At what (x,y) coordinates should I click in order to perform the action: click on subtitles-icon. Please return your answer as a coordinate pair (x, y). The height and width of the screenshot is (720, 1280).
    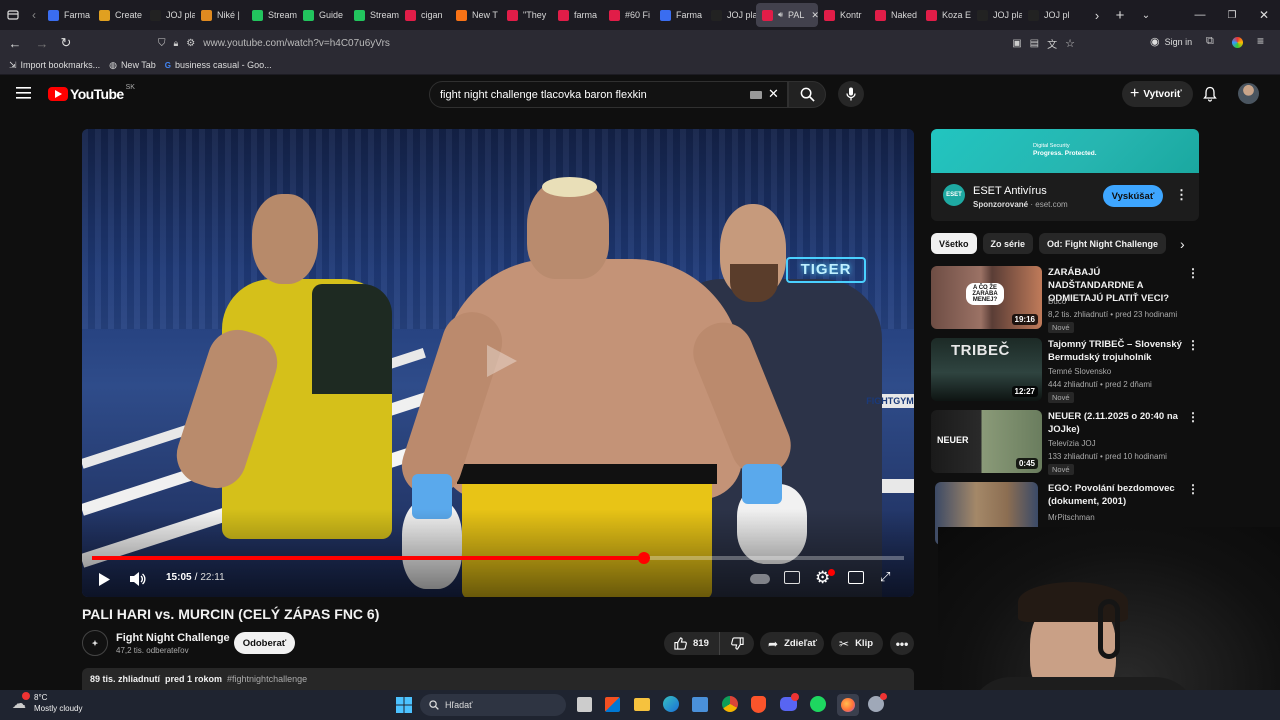
    Looking at the image, I should click on (792, 577).